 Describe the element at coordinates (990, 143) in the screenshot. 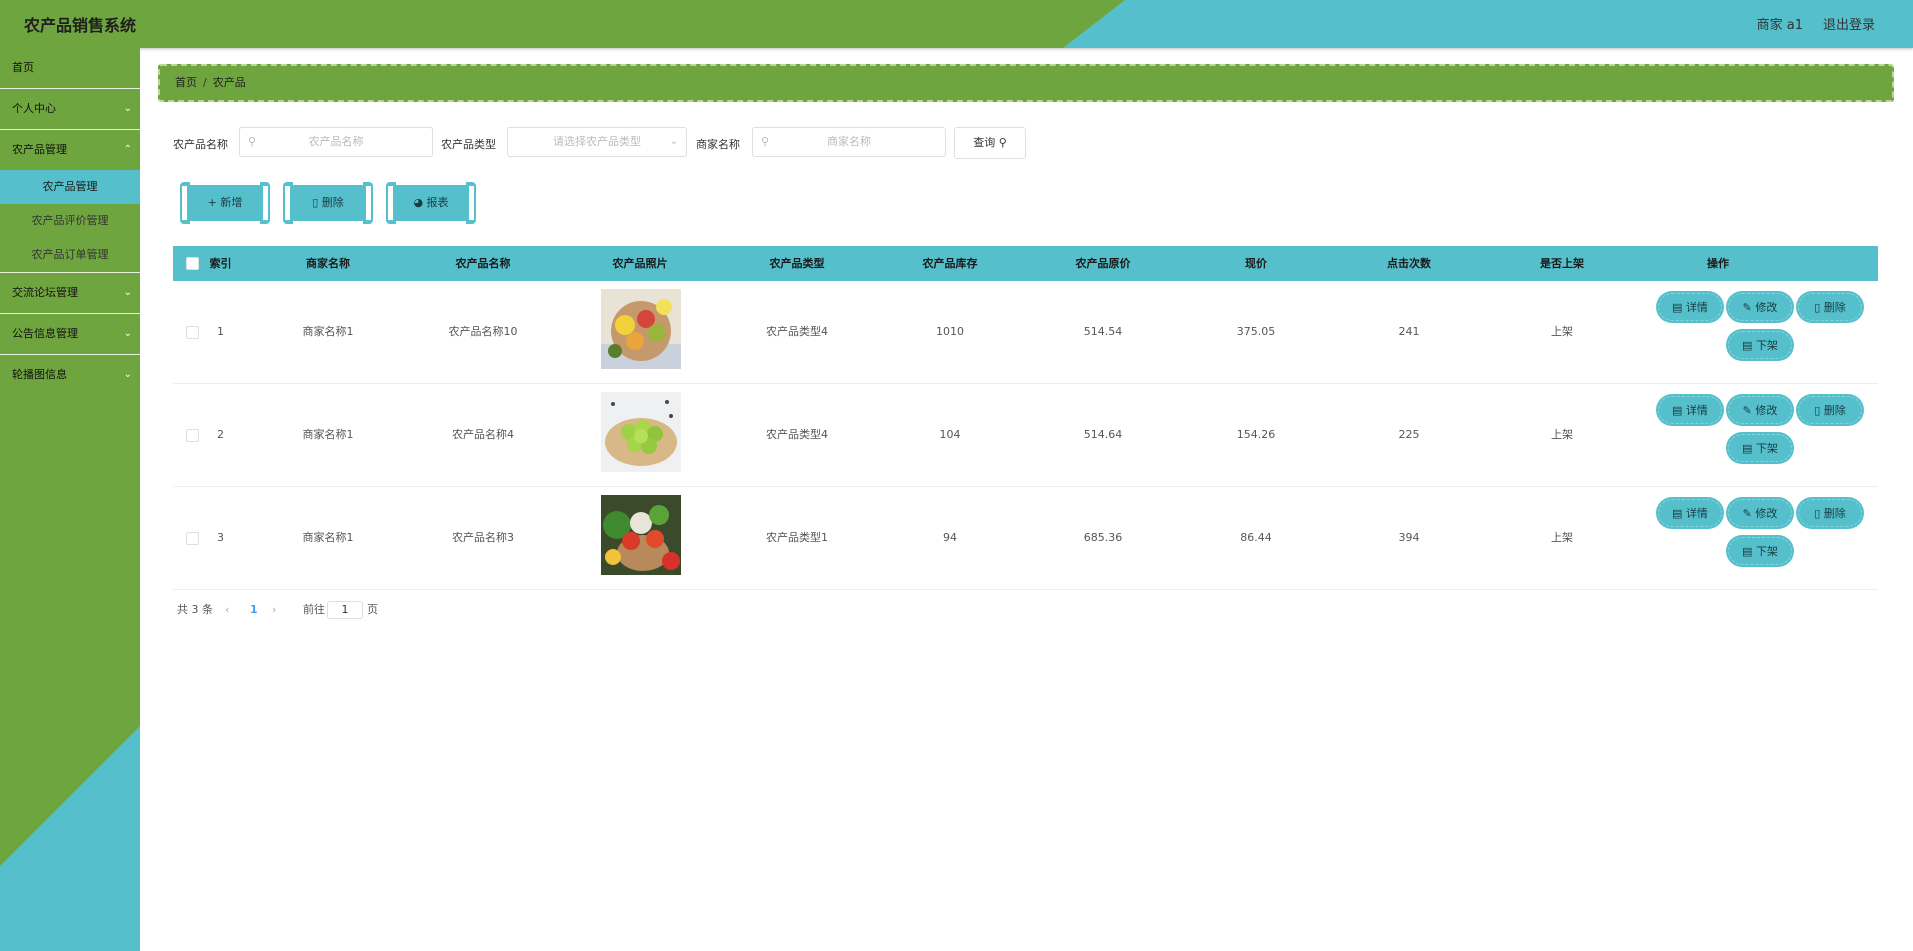

I see `query-button: 查询 ⚲` at that location.